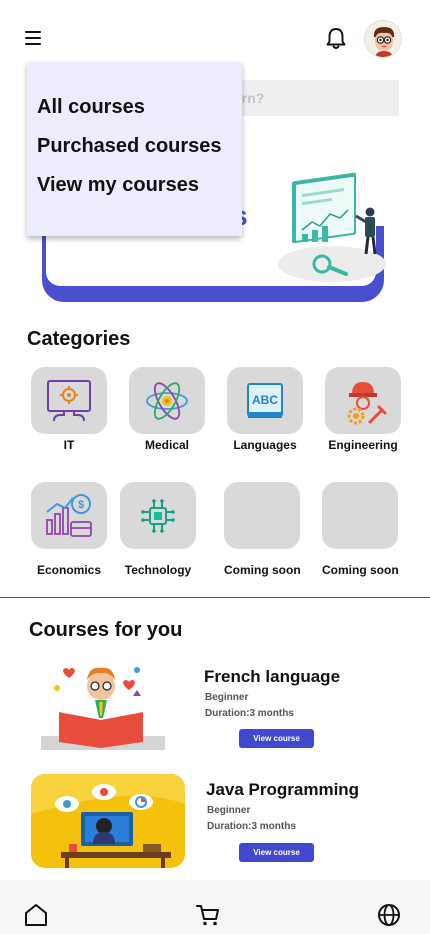 This screenshot has width=430, height=934. I want to click on engineer-gear-icon, so click(367, 402).